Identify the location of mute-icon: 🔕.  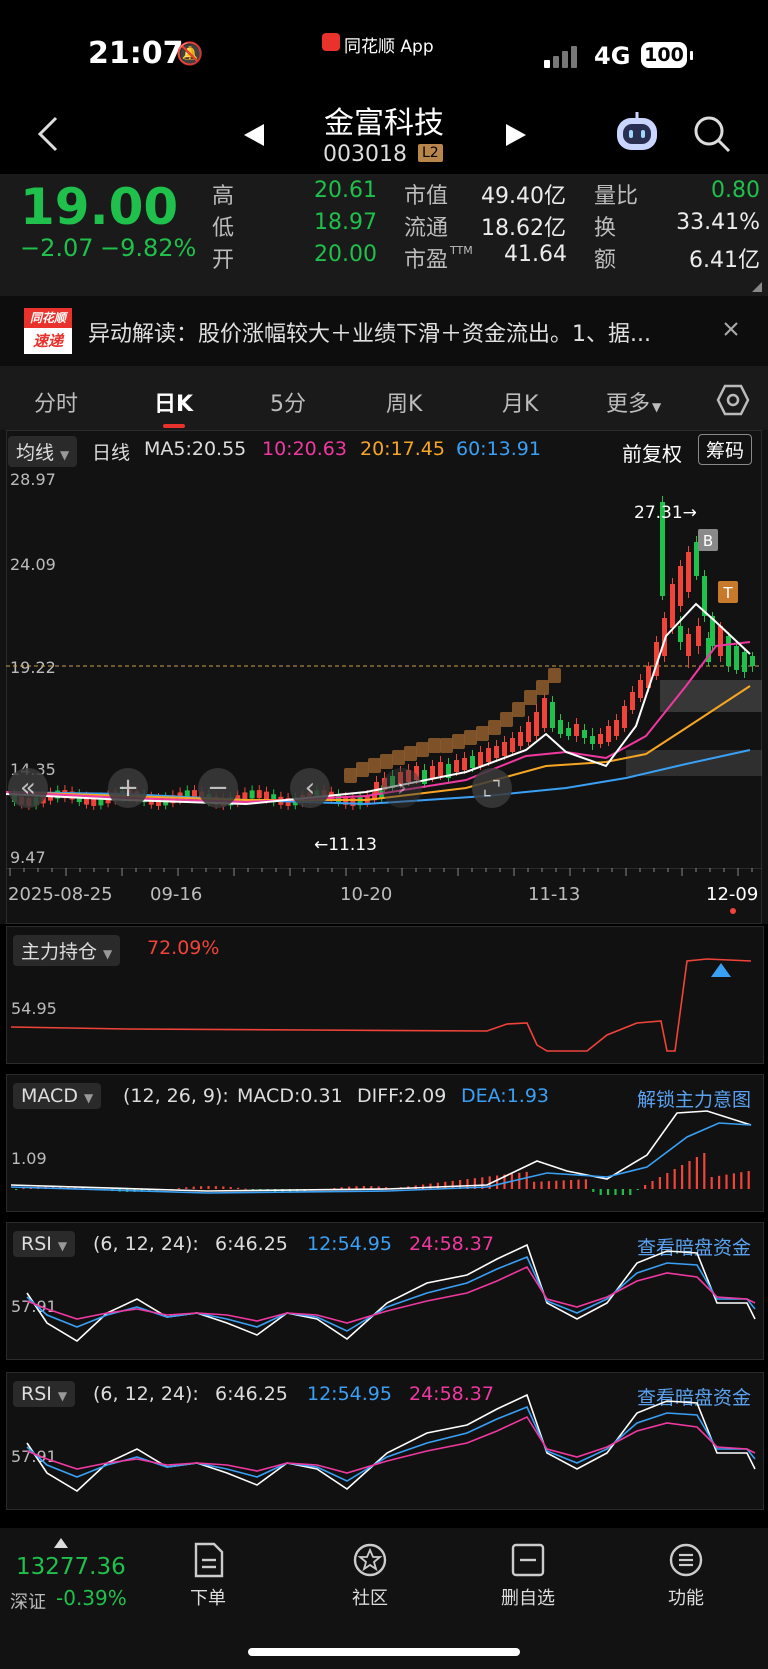
(190, 54).